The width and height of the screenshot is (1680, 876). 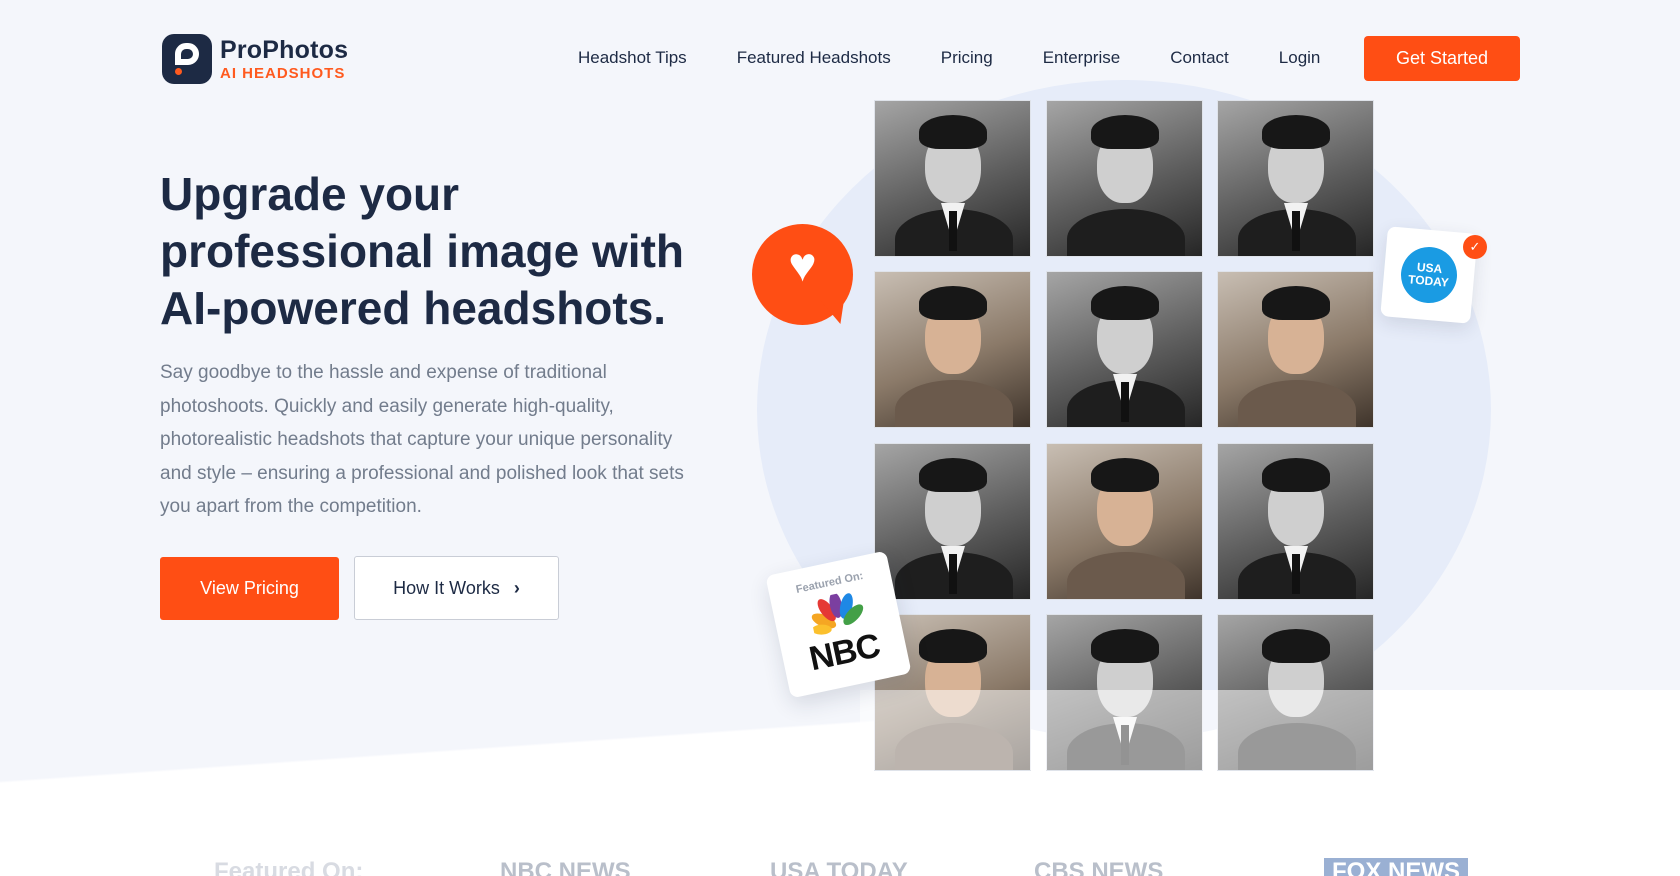 I want to click on usa-today-logo: USA TODAY, so click(x=1429, y=275).